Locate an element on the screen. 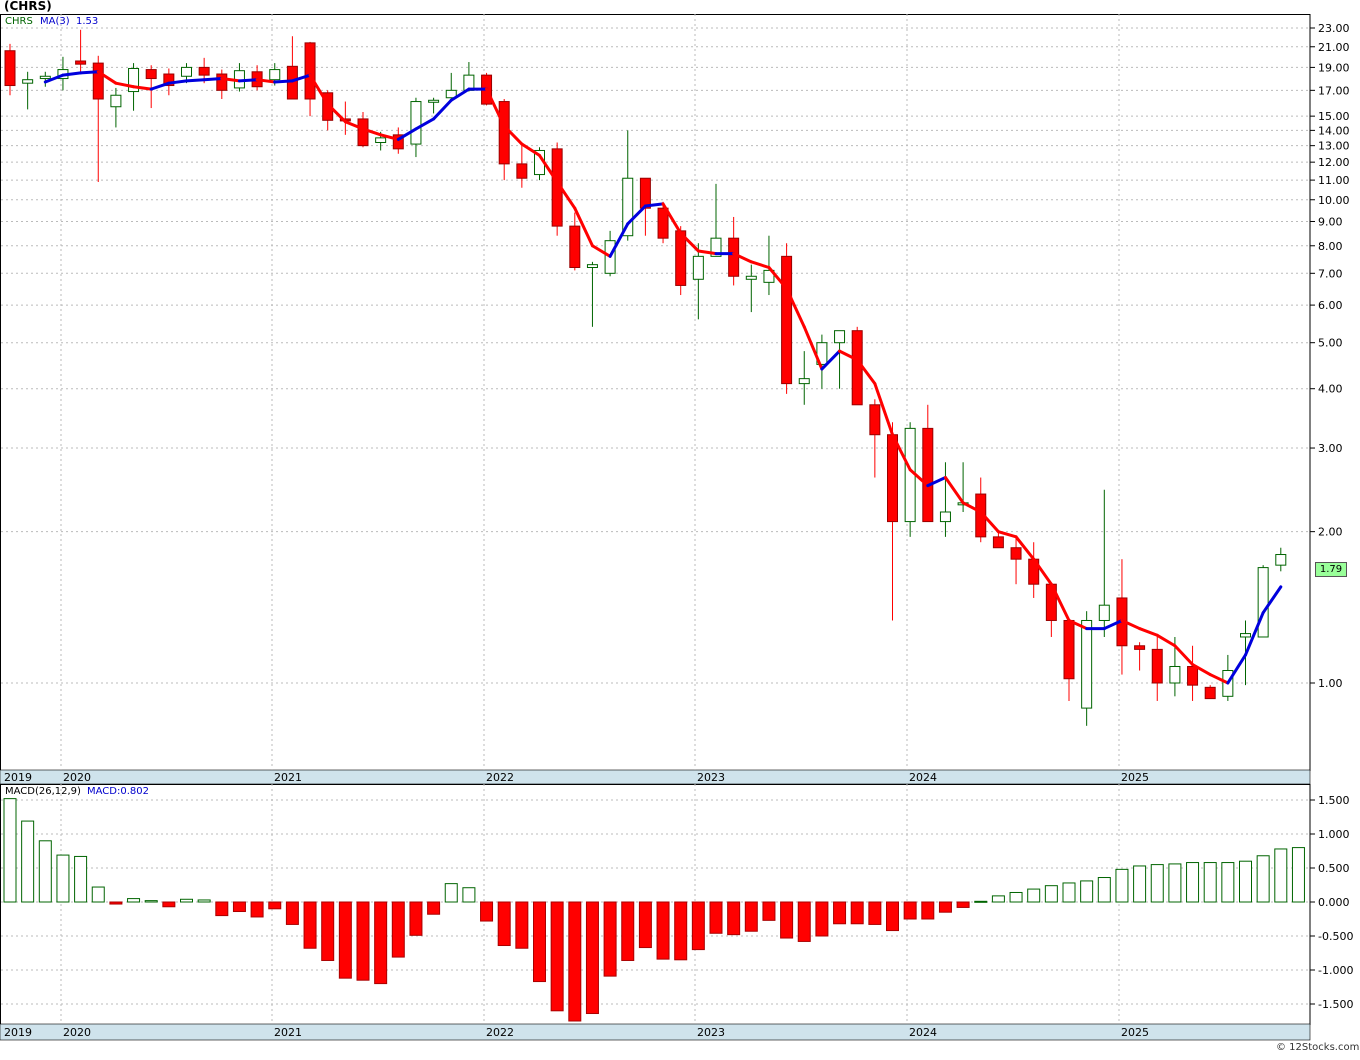  price-tick-label: 7.00 is located at coordinates (1330, 273).